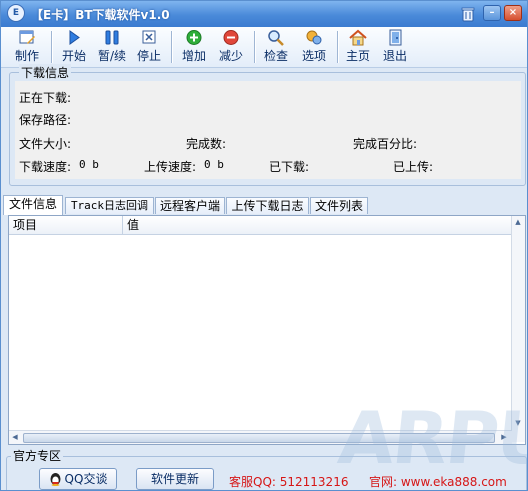  I want to click on scroll-up-arrow-icon: ▲, so click(518, 222).